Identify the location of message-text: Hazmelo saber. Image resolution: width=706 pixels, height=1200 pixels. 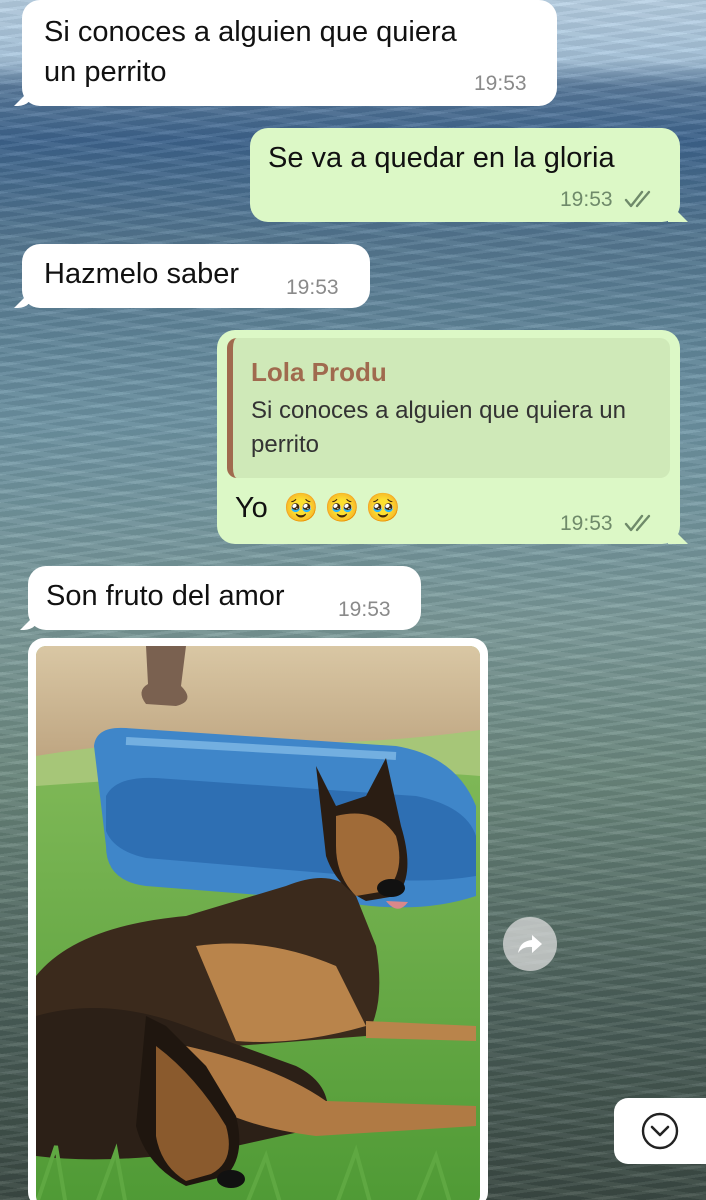
(142, 274).